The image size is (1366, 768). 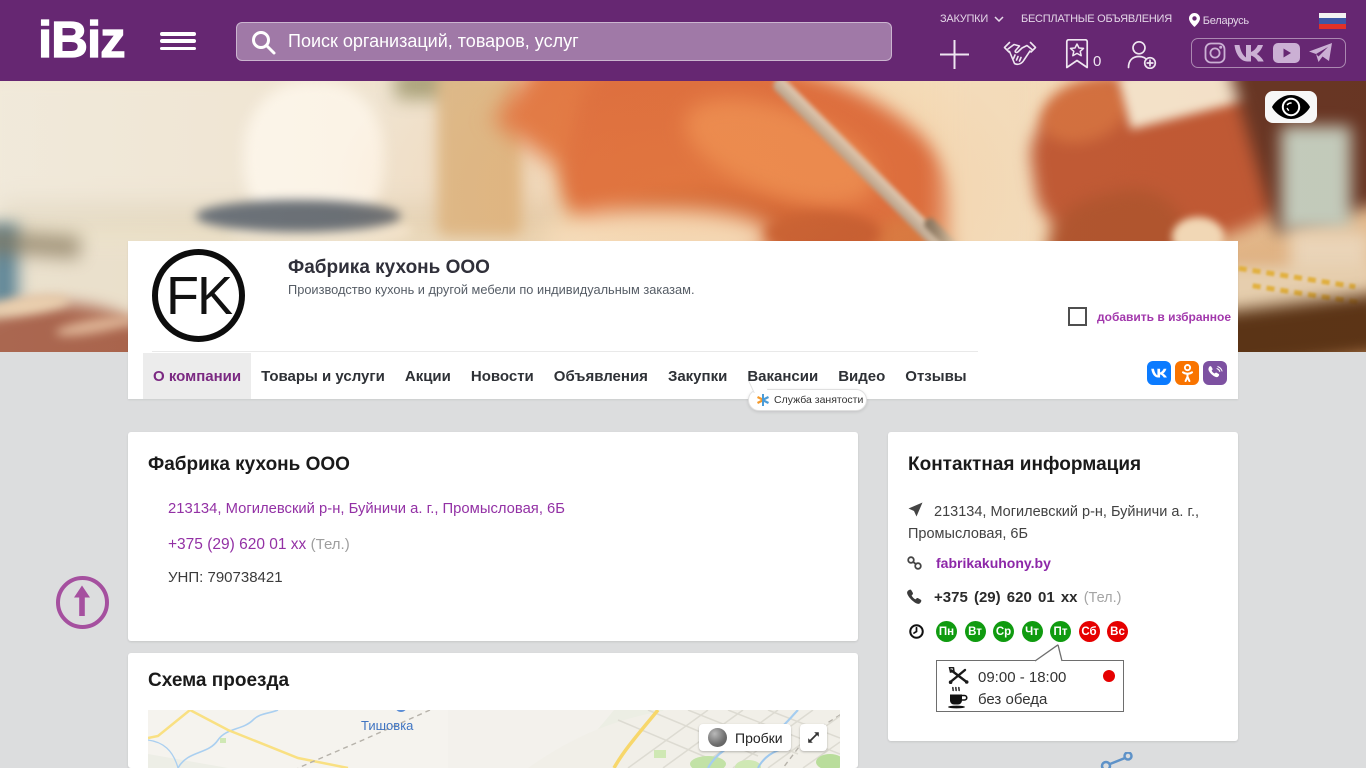 What do you see at coordinates (387, 725) in the screenshot?
I see `svg-text: Тишовка` at bounding box center [387, 725].